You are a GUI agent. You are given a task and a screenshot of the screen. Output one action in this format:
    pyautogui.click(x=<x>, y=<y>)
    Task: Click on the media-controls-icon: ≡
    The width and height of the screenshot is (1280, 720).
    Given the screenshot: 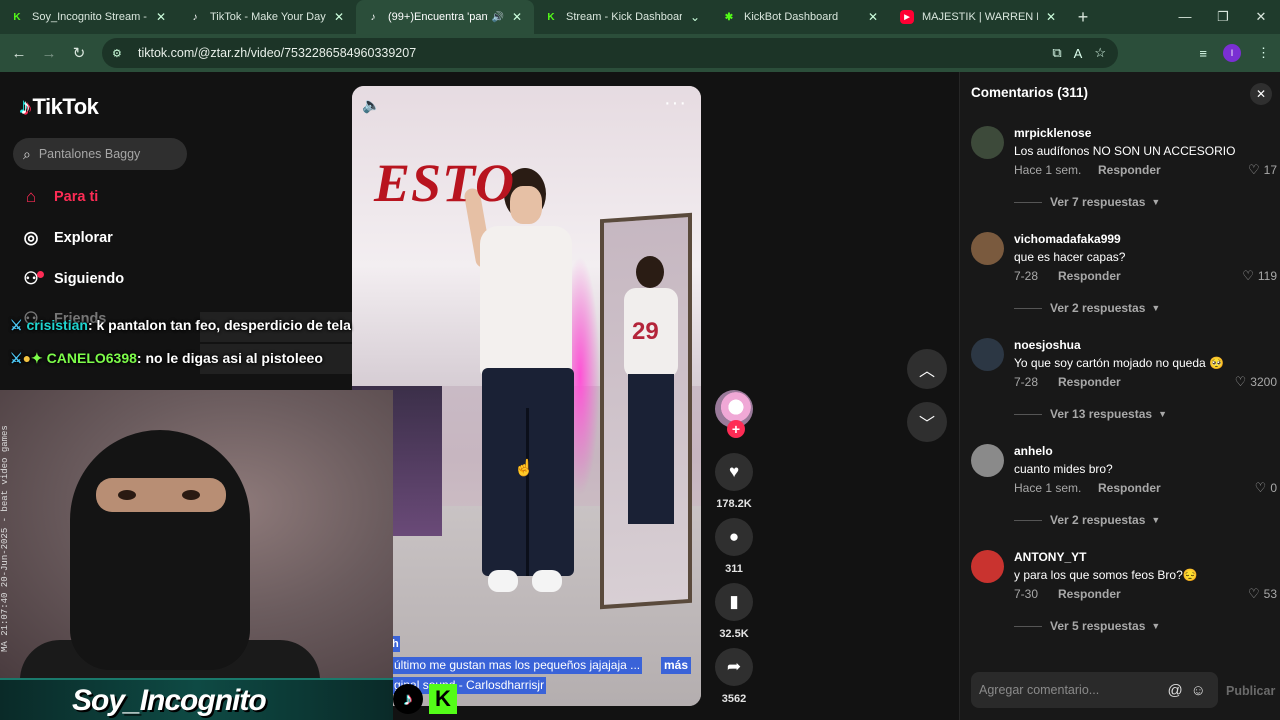 What is the action you would take?
    pyautogui.click(x=1203, y=53)
    